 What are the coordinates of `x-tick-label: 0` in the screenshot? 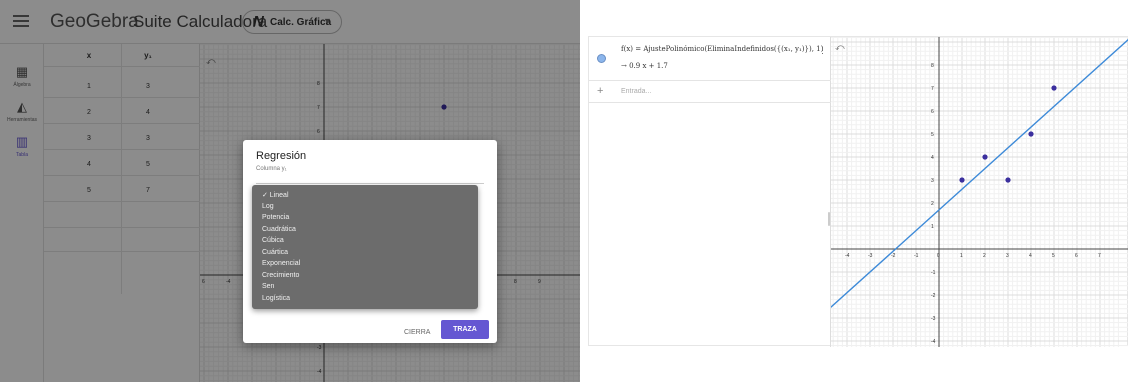 It's located at (938, 256).